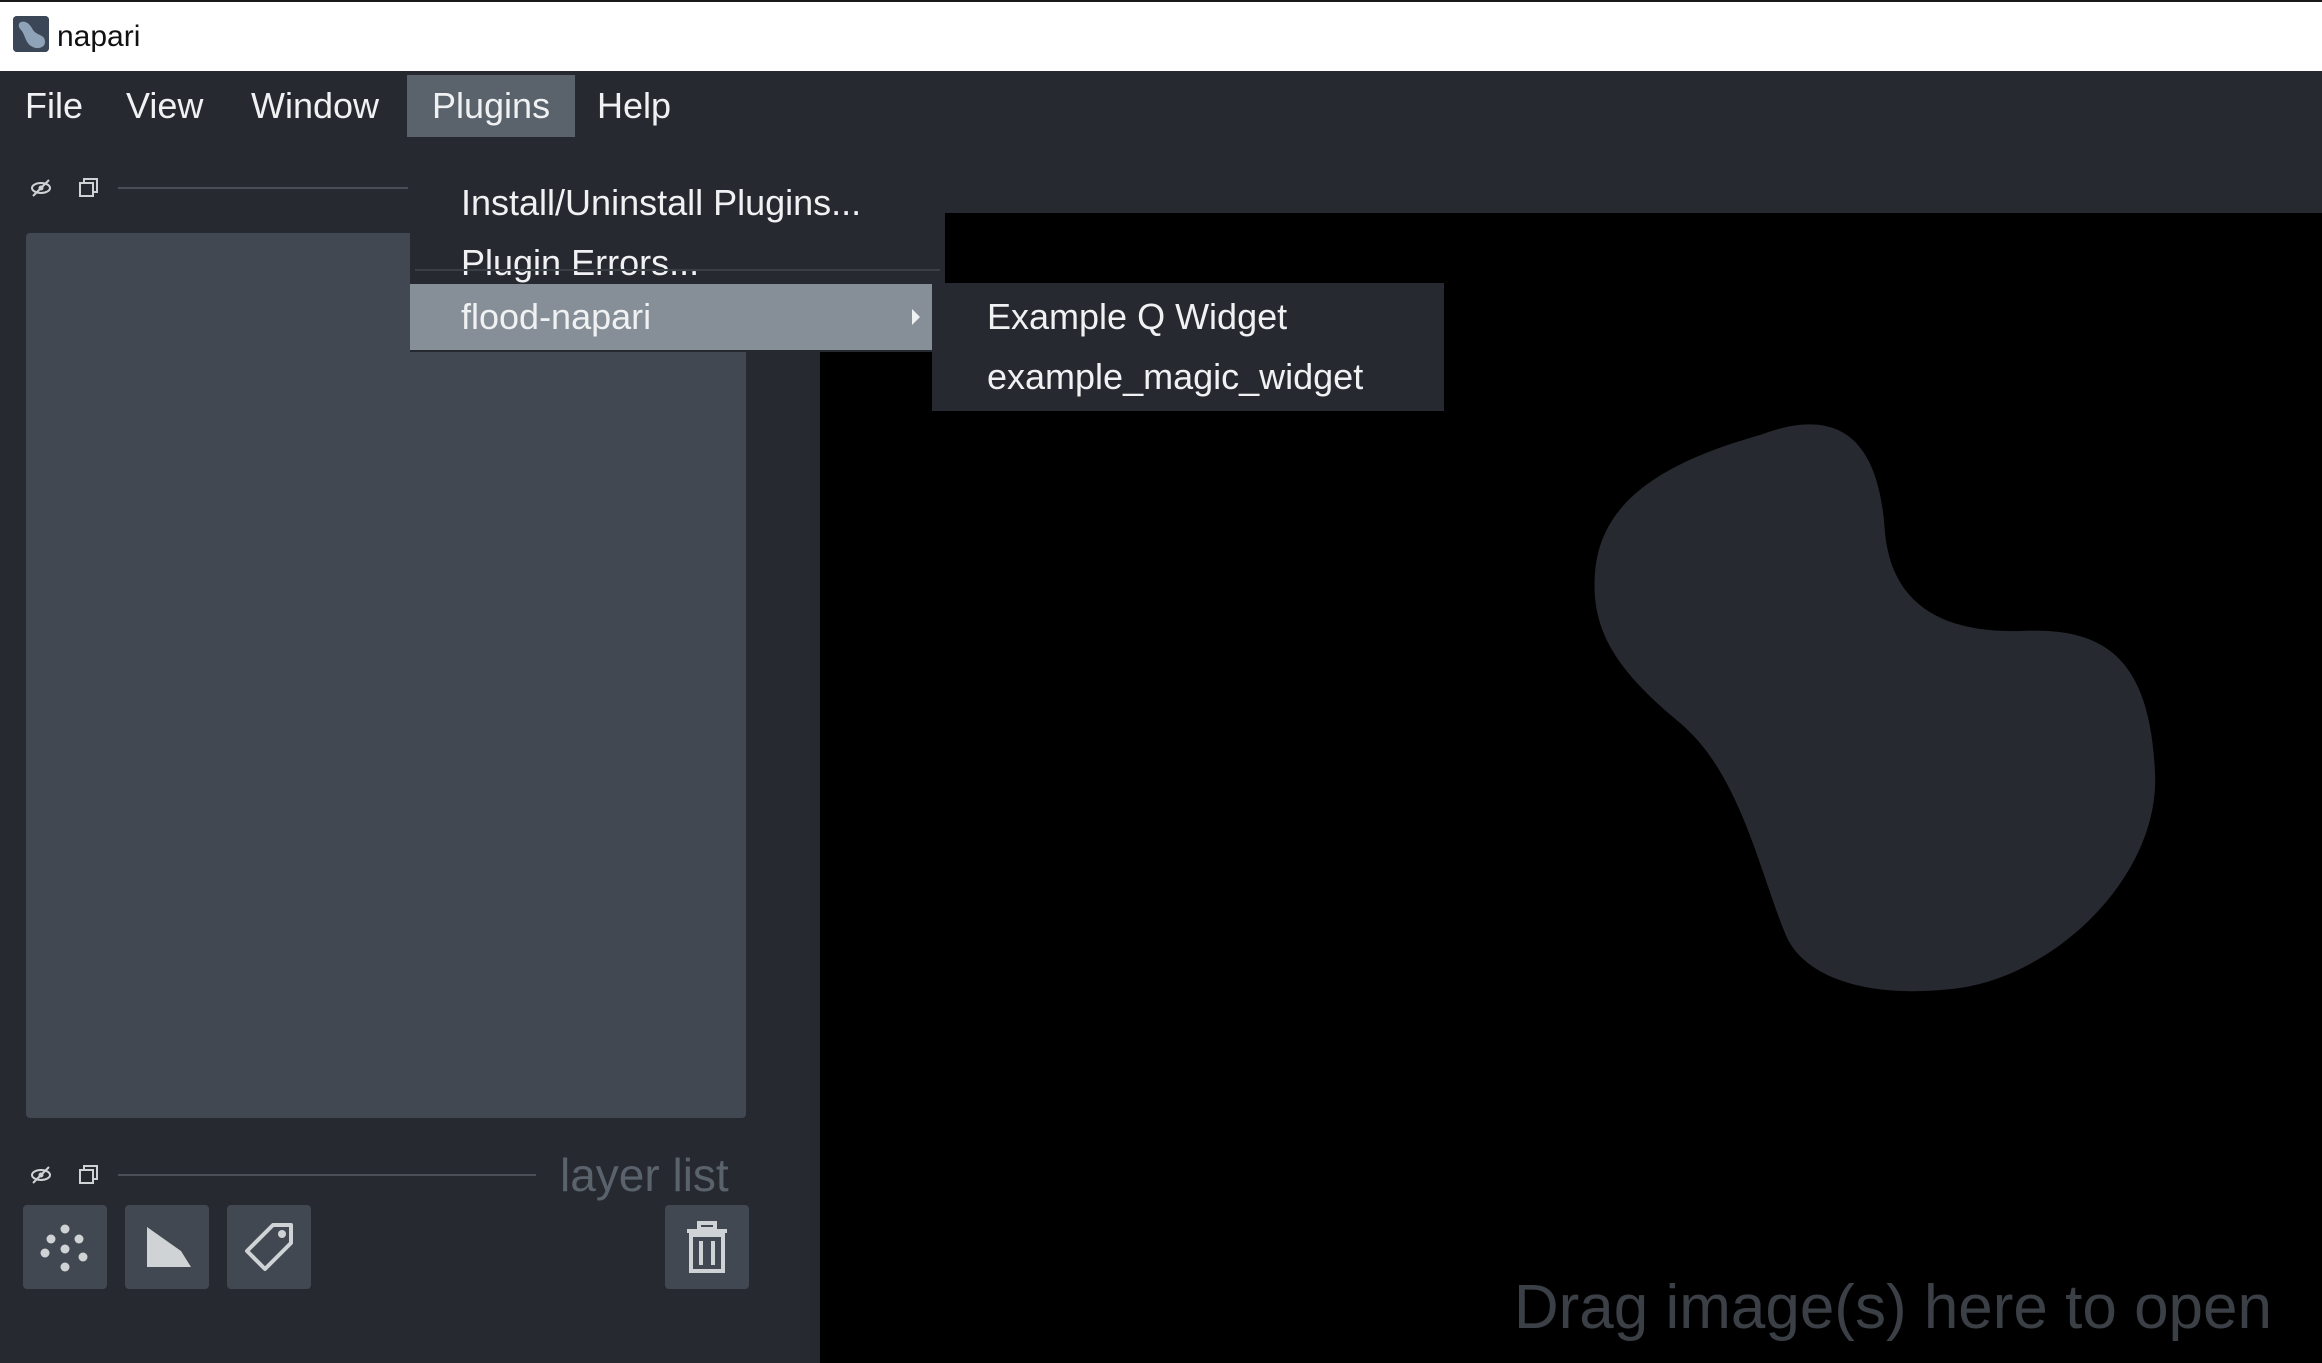  What do you see at coordinates (677, 317) in the screenshot?
I see `menu-item-flood-napari: flood-napari` at bounding box center [677, 317].